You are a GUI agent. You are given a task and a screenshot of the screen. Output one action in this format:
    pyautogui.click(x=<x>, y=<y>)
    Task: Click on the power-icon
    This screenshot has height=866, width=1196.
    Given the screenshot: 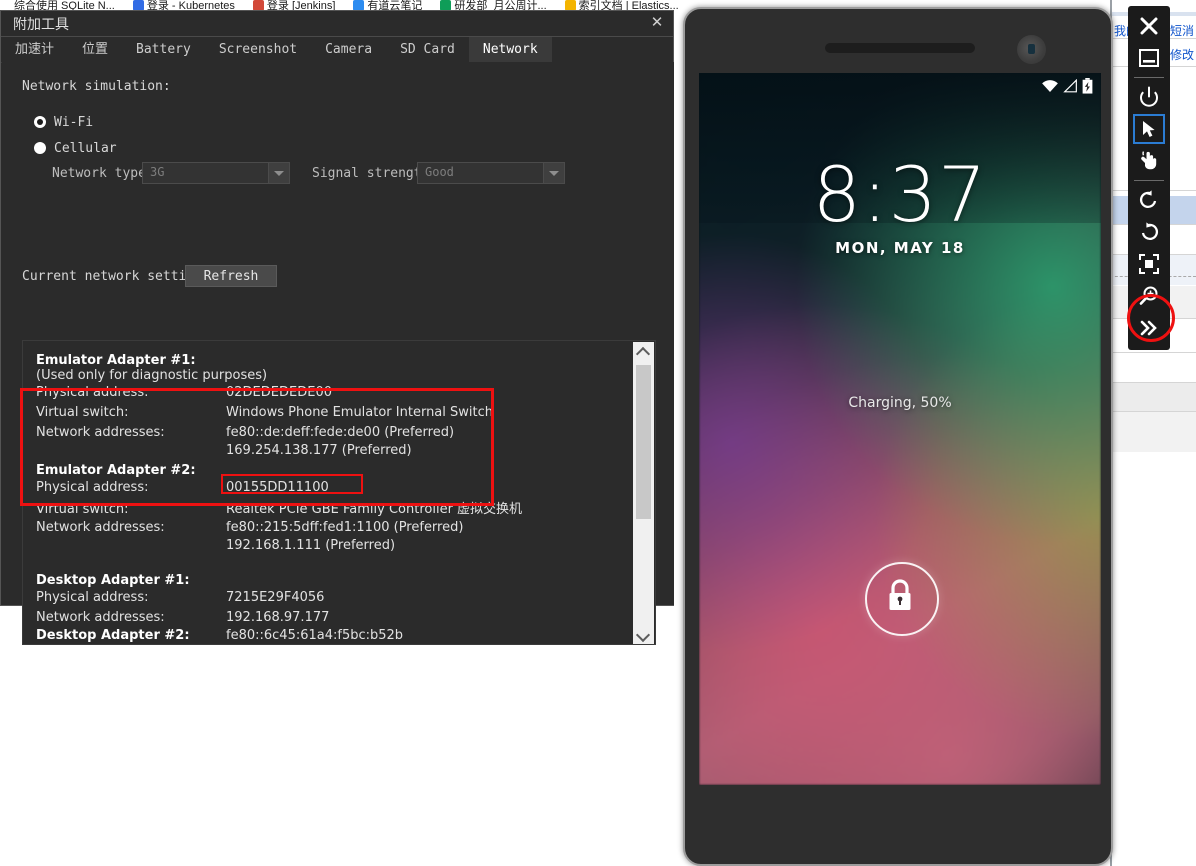 What is the action you would take?
    pyautogui.click(x=1149, y=97)
    